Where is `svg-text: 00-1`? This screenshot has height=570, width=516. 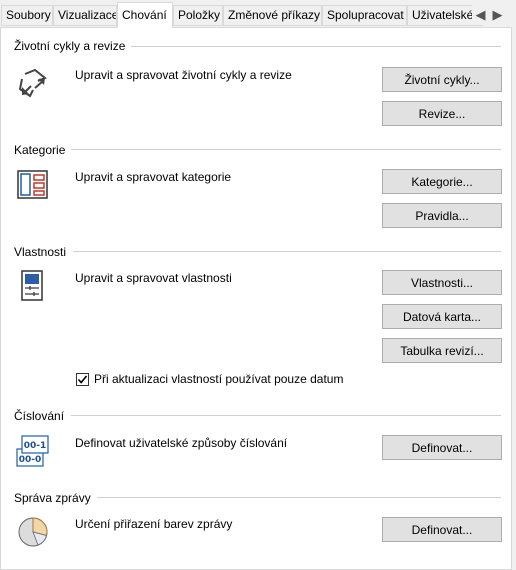
svg-text: 00-1 is located at coordinates (35, 446).